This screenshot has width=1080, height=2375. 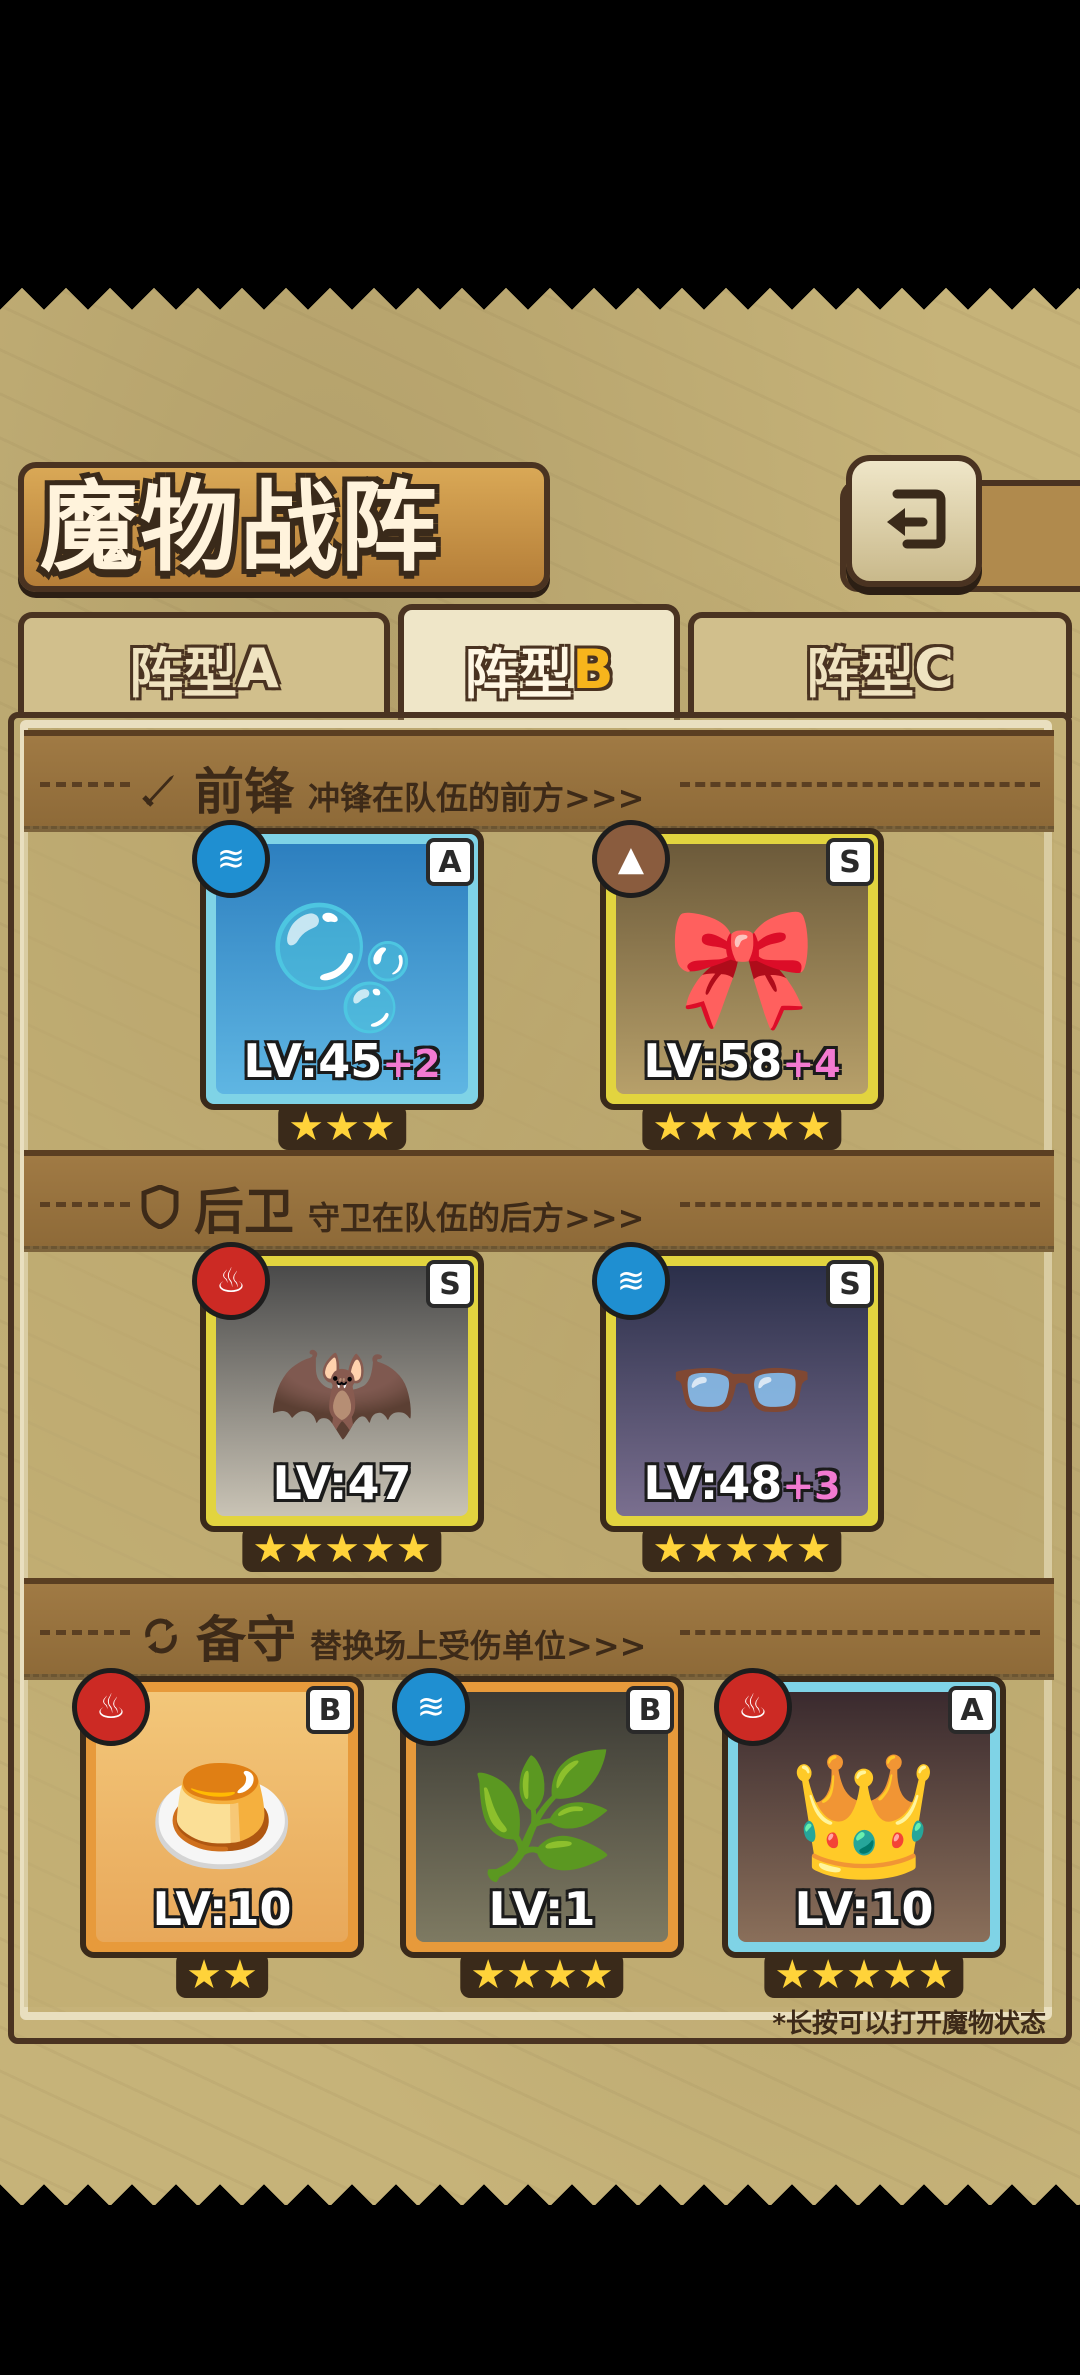 I want to click on unit-level: LV:47, so click(x=342, y=1483).